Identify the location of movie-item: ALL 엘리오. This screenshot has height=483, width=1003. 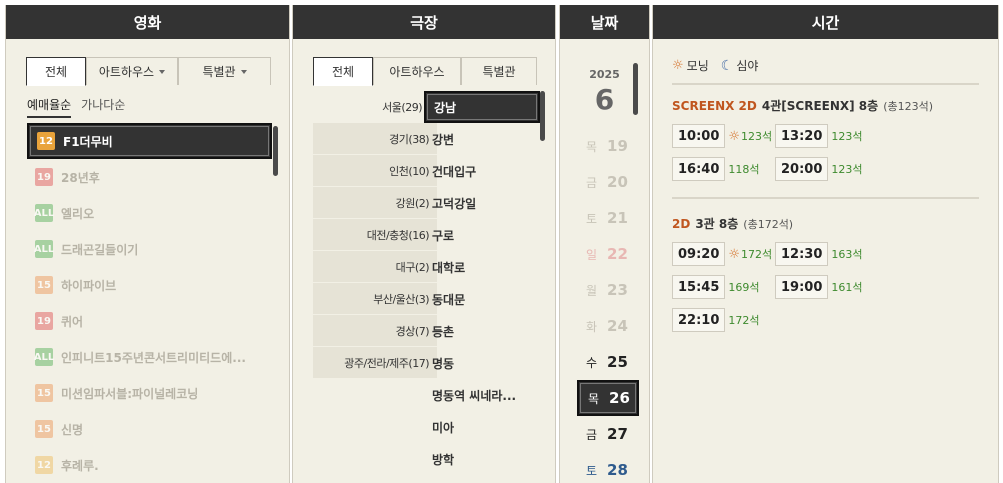
(149, 213).